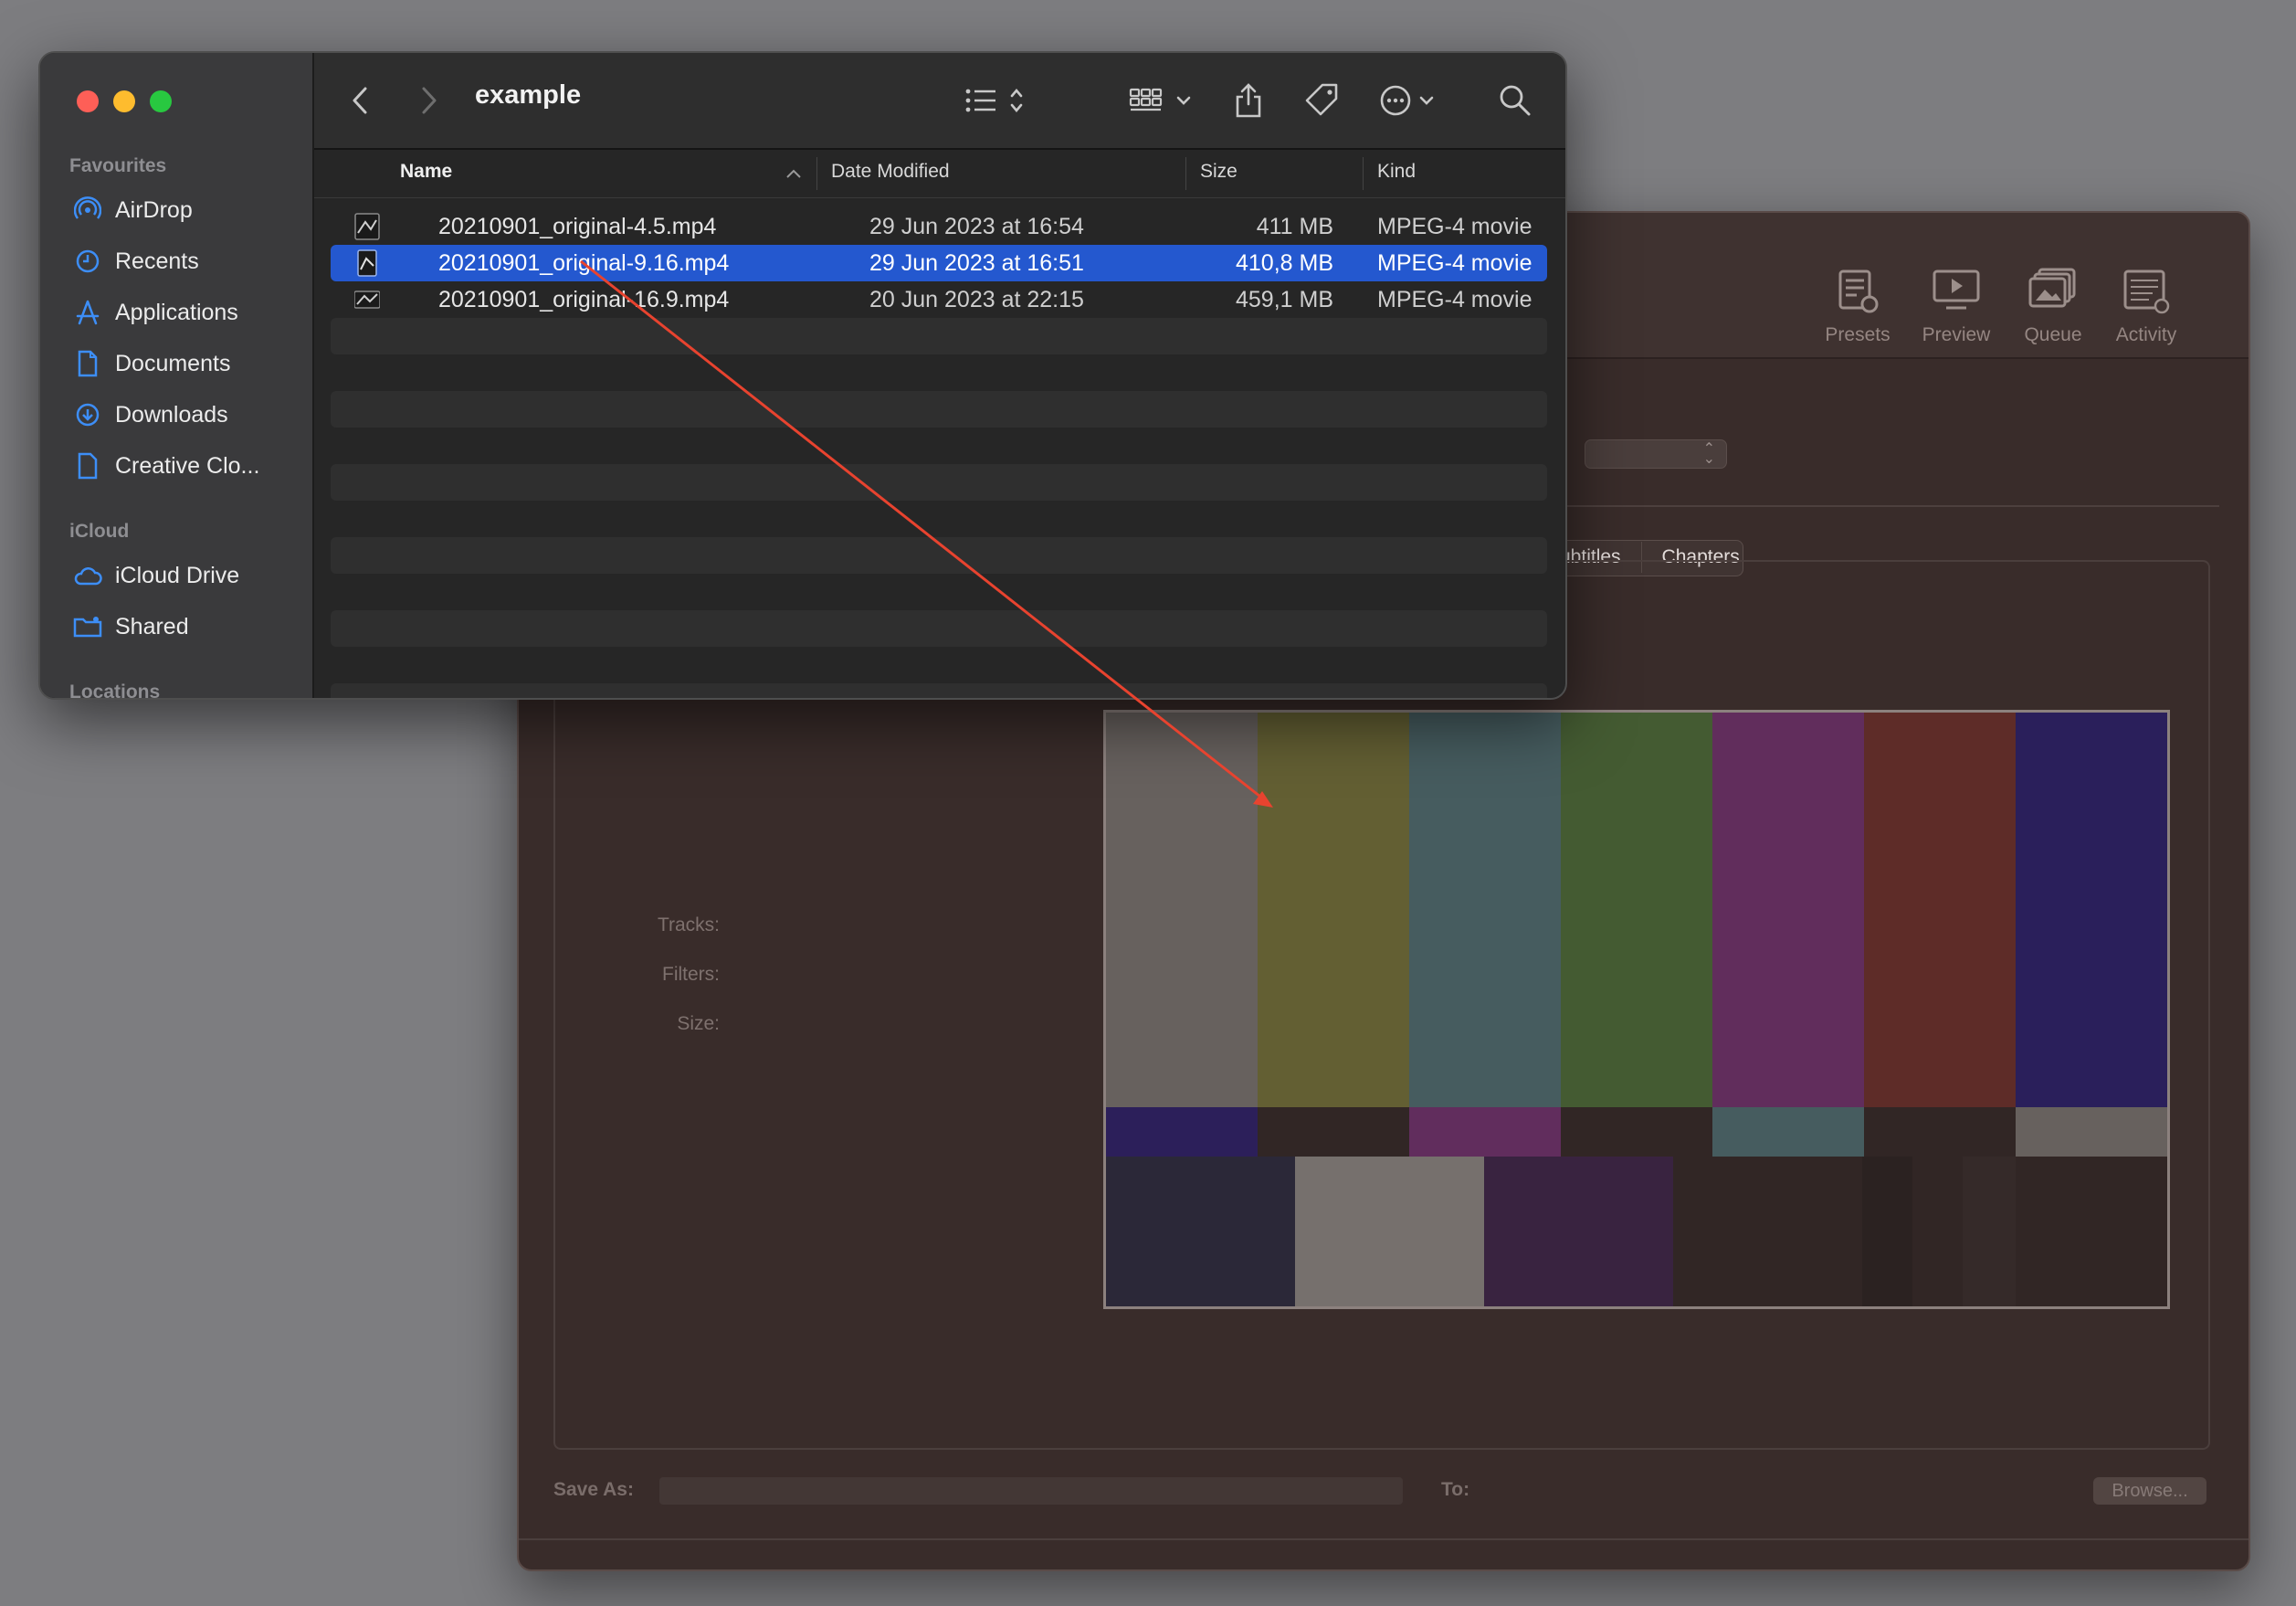  I want to click on sidebar-item-icloud-drive: iCloud Drive, so click(156, 575).